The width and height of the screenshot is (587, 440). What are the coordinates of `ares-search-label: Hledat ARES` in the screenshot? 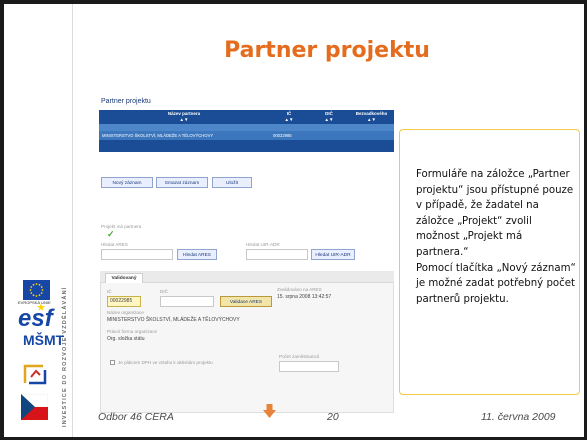 It's located at (114, 244).